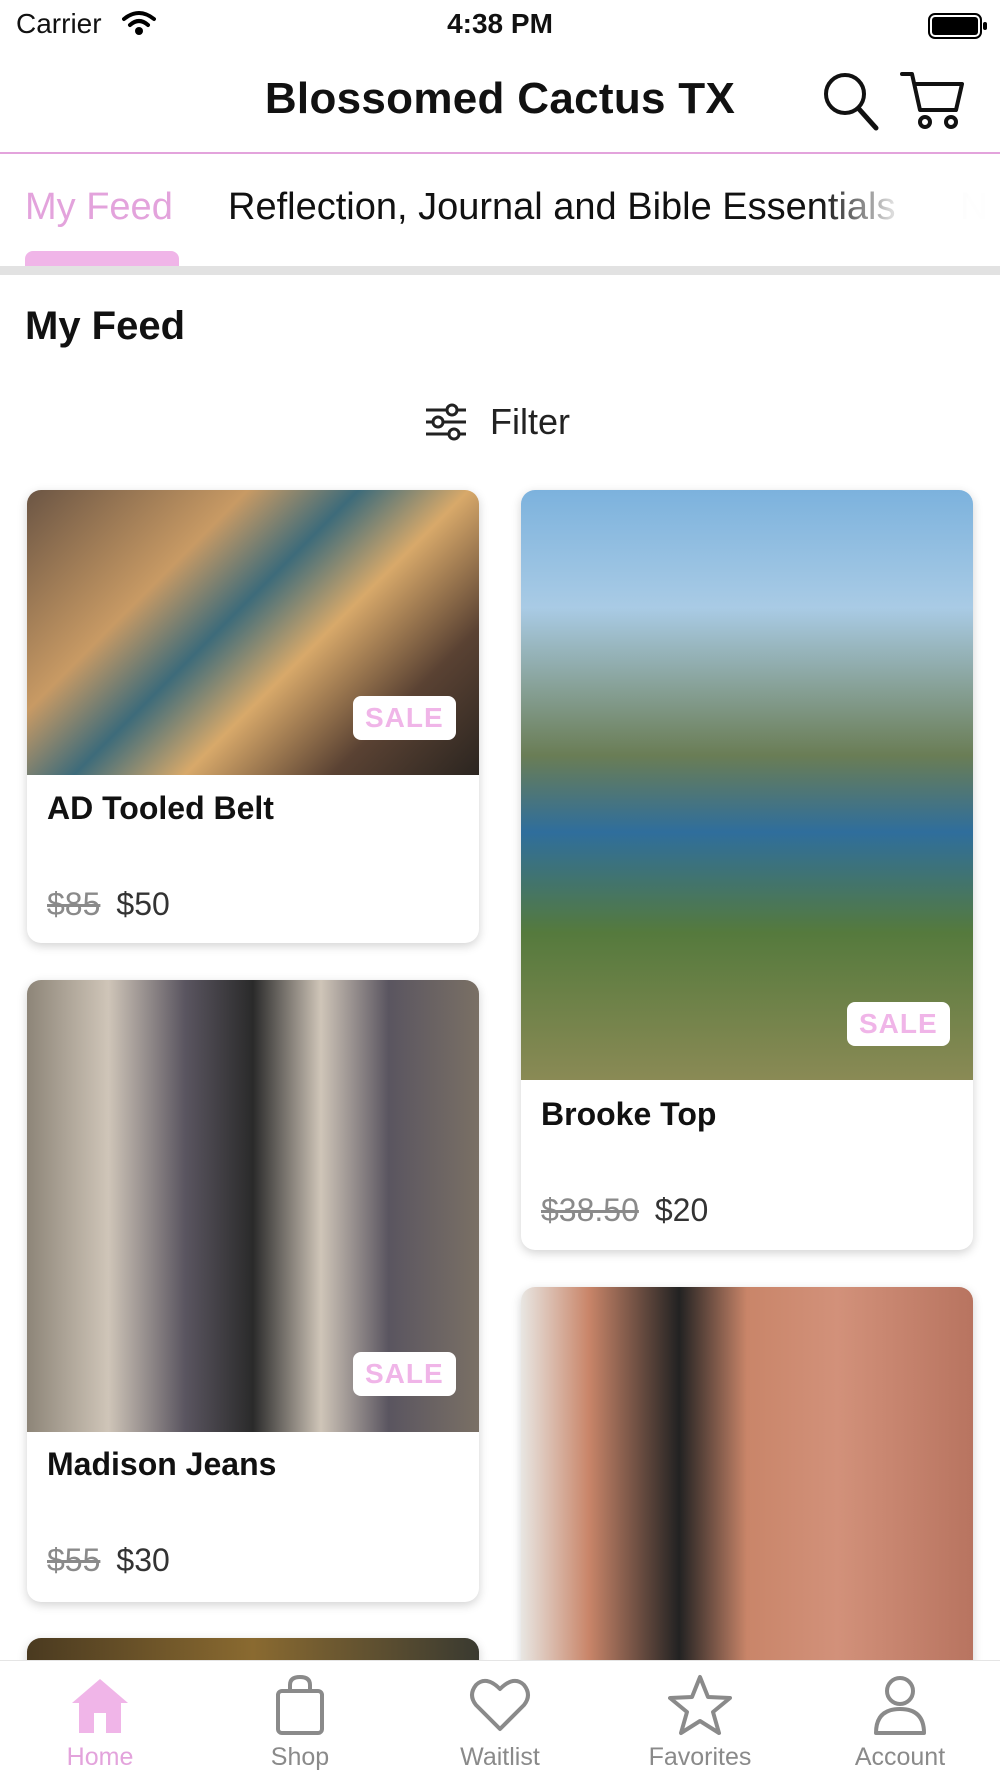  Describe the element at coordinates (105, 326) in the screenshot. I see `page-title: My Feed` at that location.